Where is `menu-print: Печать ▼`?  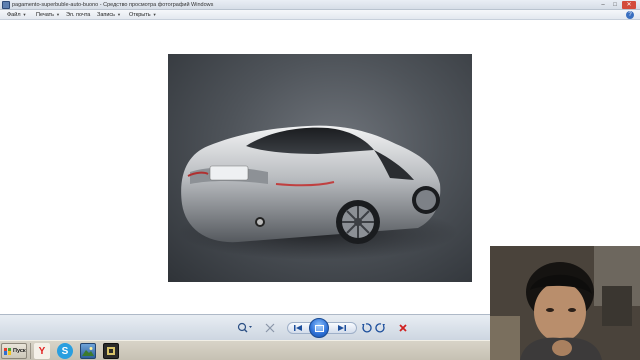 menu-print: Печать ▼ is located at coordinates (48, 15).